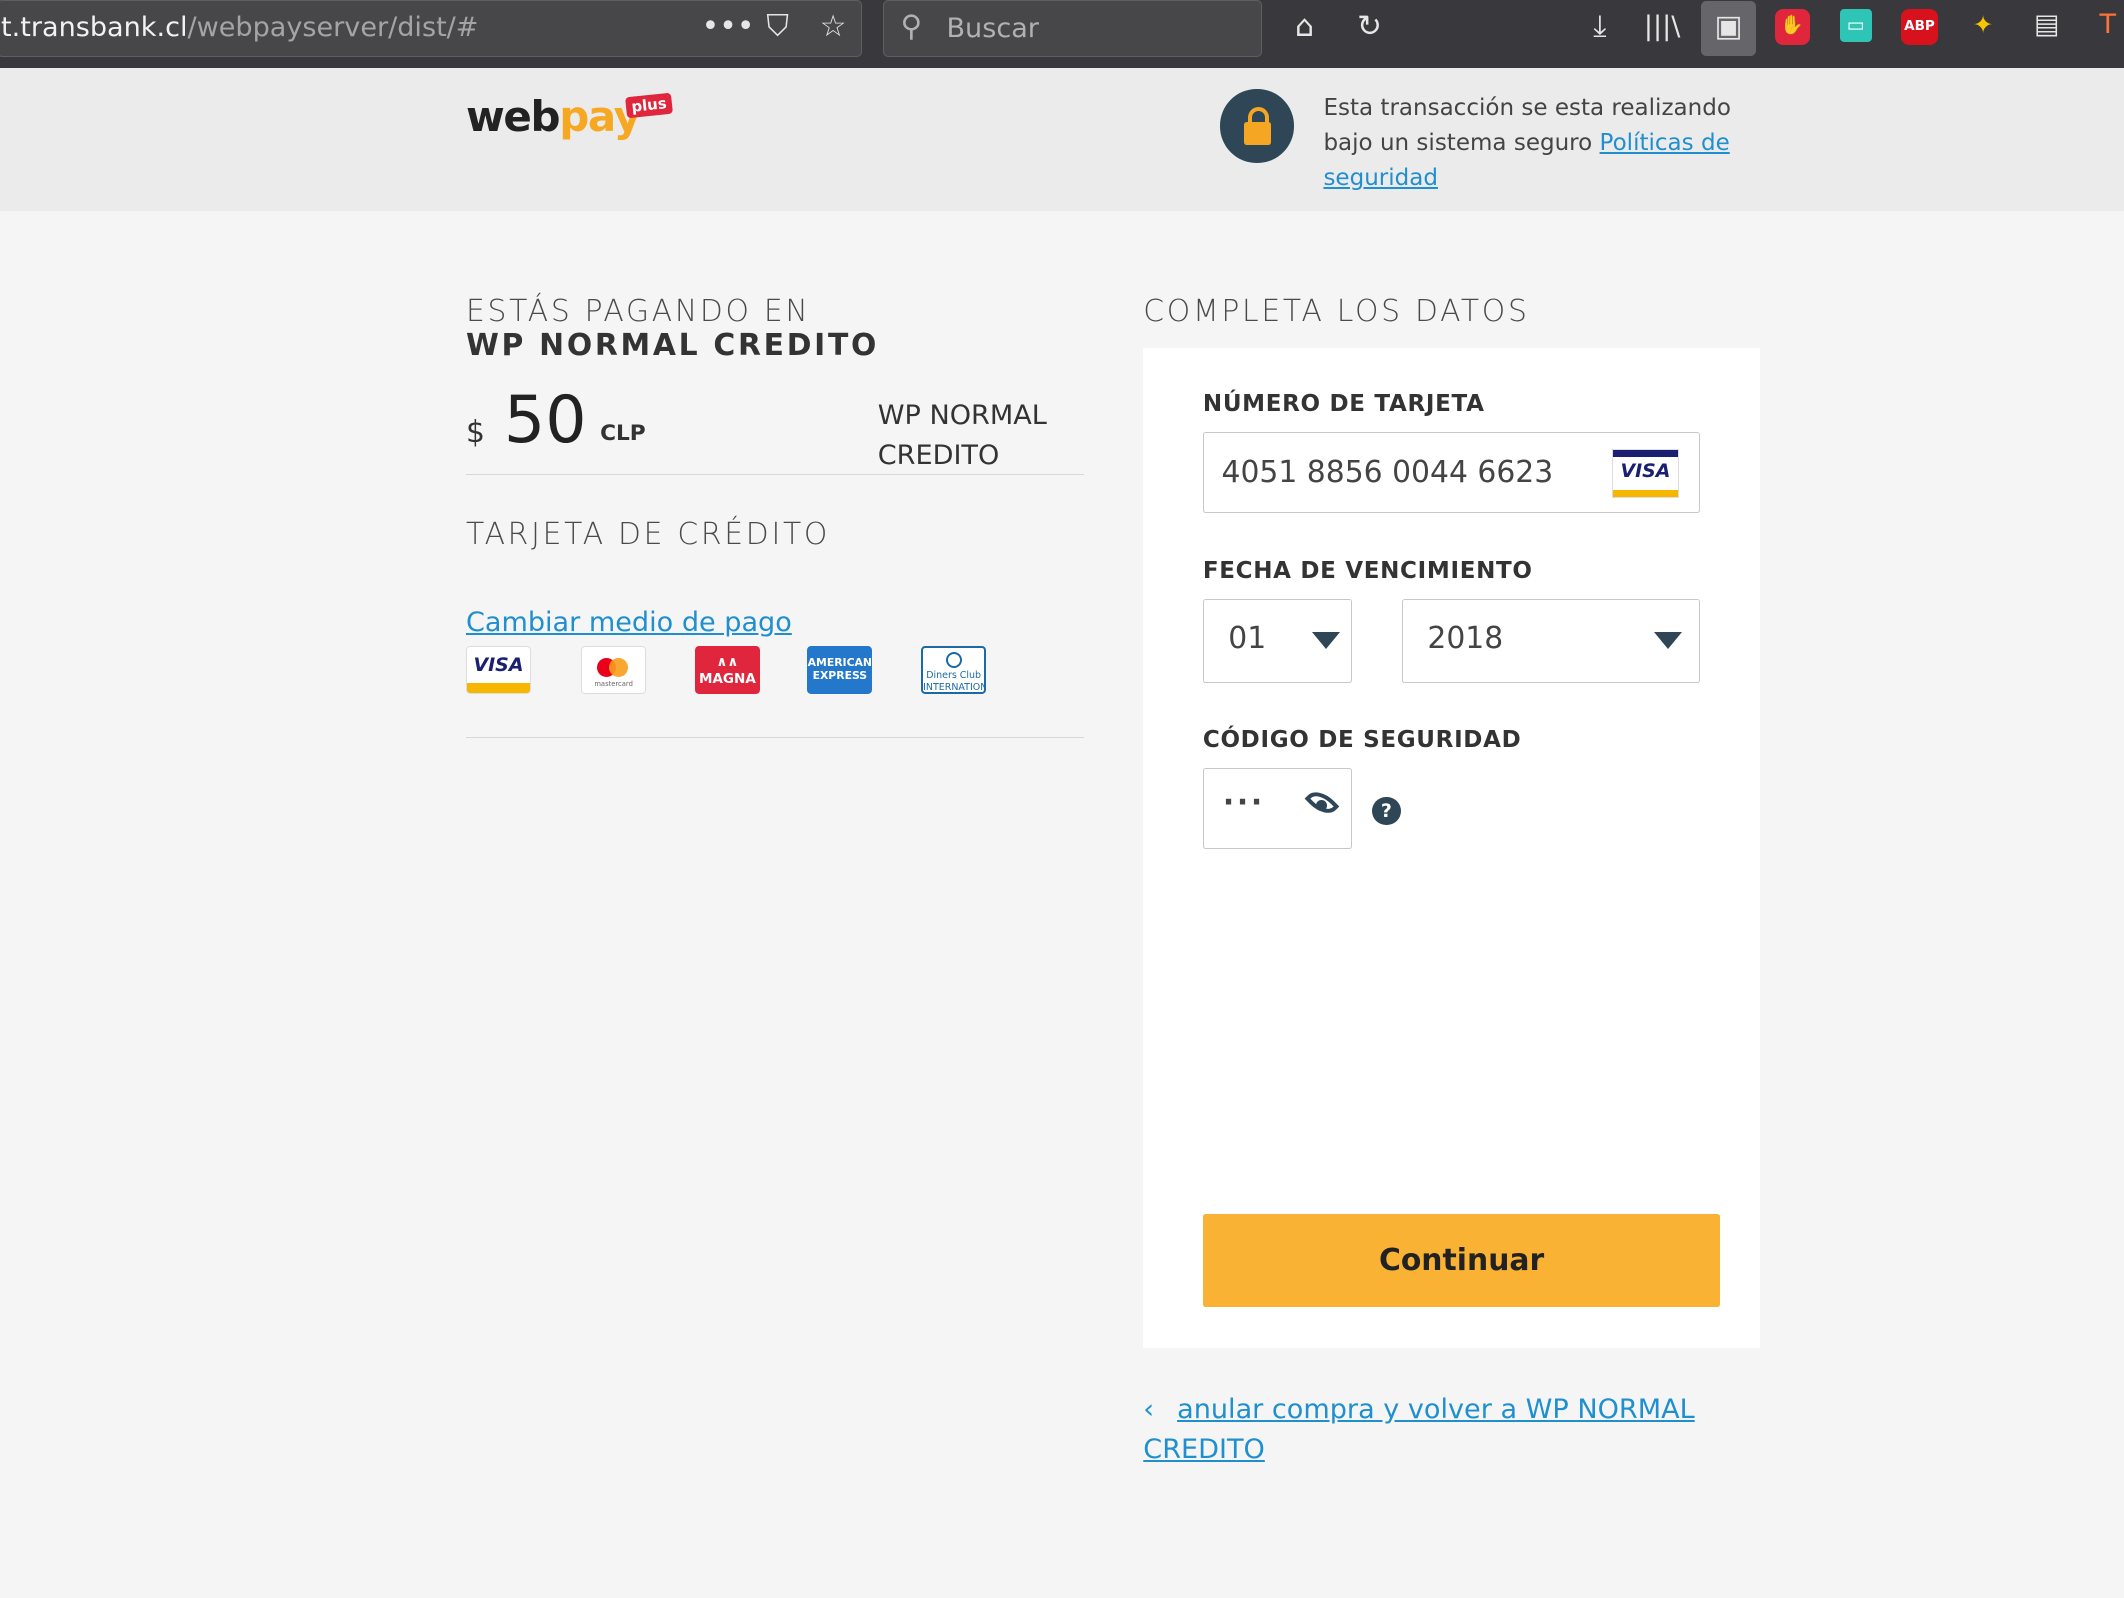 The height and width of the screenshot is (1598, 2124). I want to click on cvv-masked-value: ···, so click(1243, 803).